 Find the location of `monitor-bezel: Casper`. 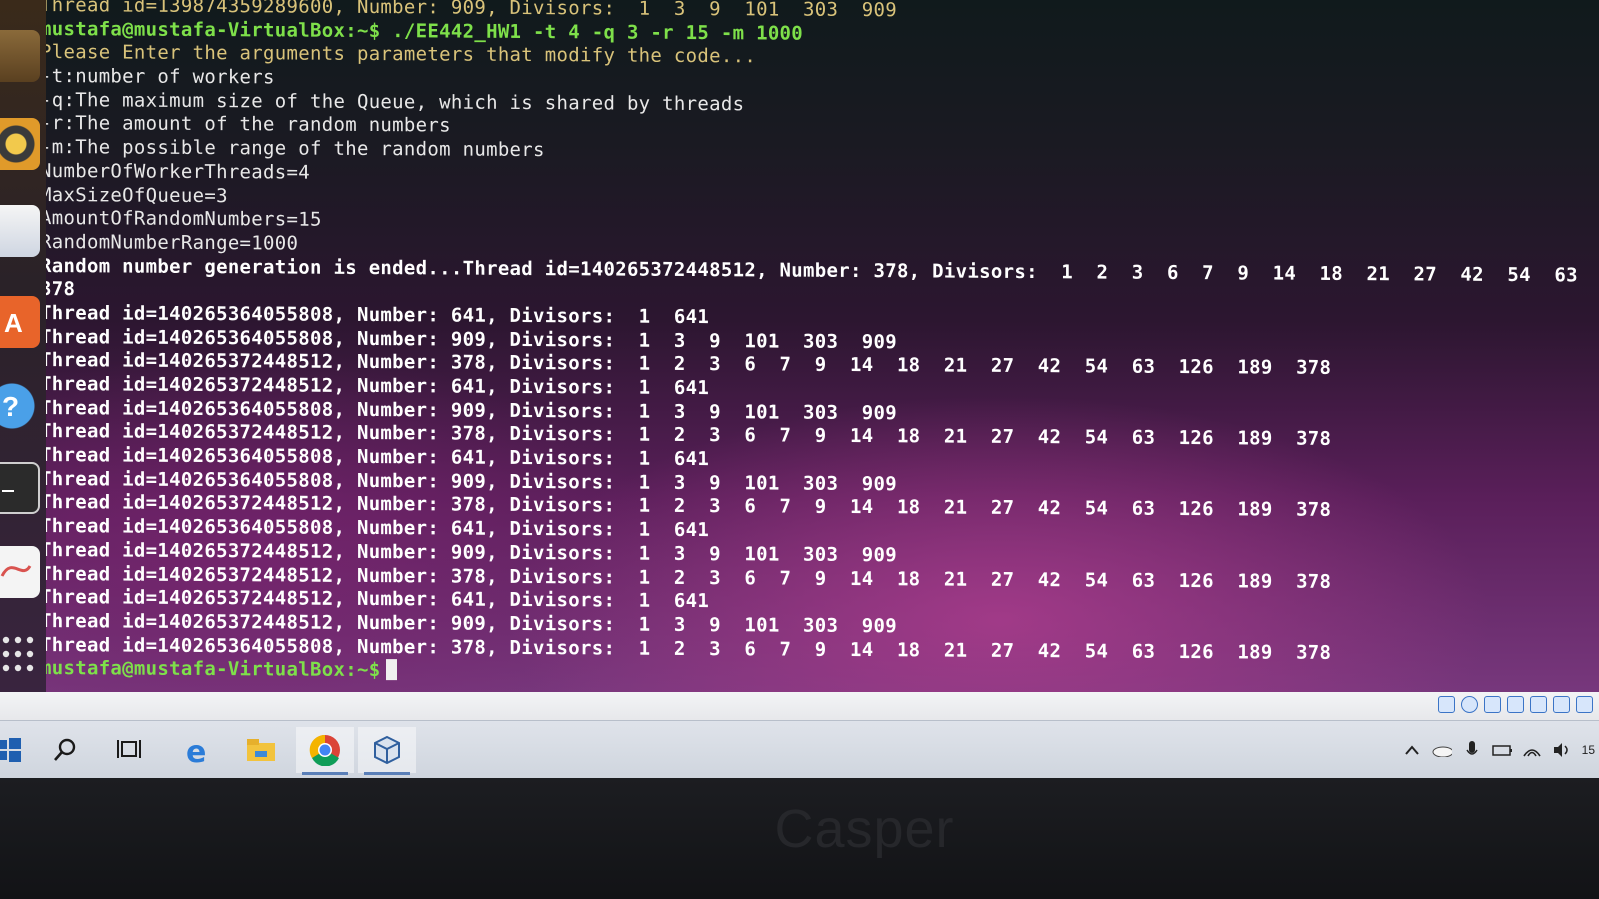

monitor-bezel: Casper is located at coordinates (799, 838).